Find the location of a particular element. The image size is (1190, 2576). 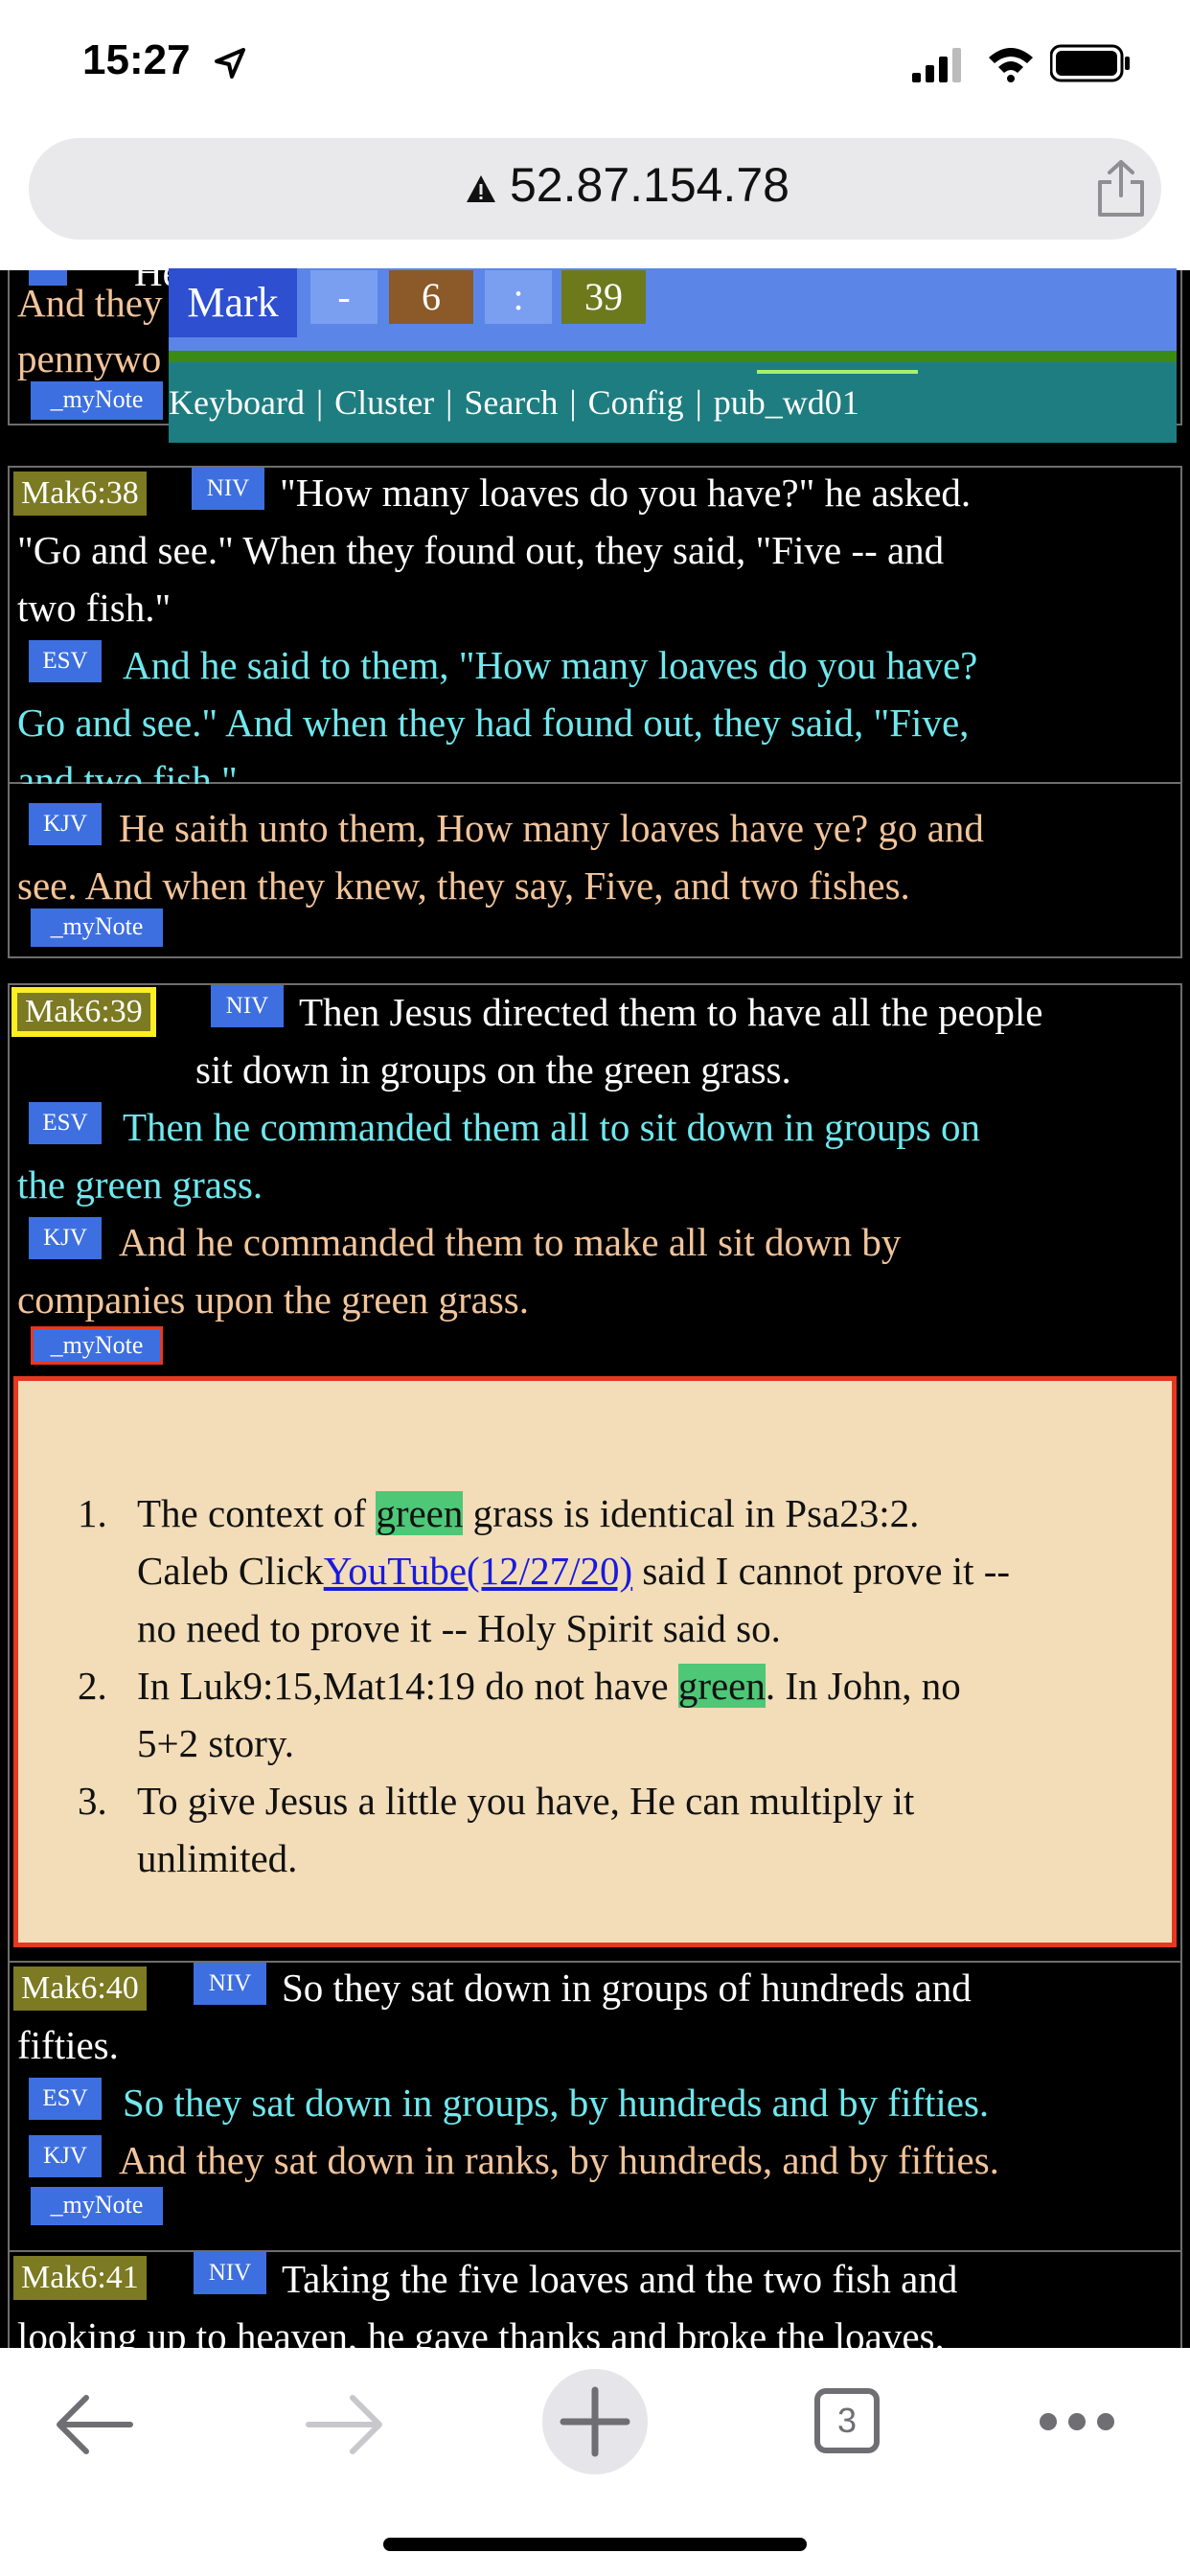

niv-text-line: fifties. is located at coordinates (68, 2045).